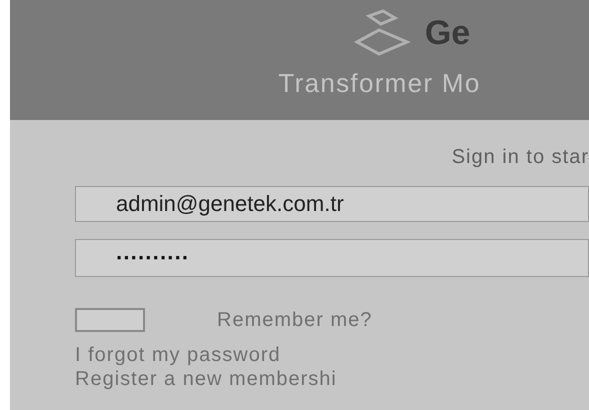 The height and width of the screenshot is (410, 589). Describe the element at coordinates (447, 33) in the screenshot. I see `logo-text: Ge` at that location.